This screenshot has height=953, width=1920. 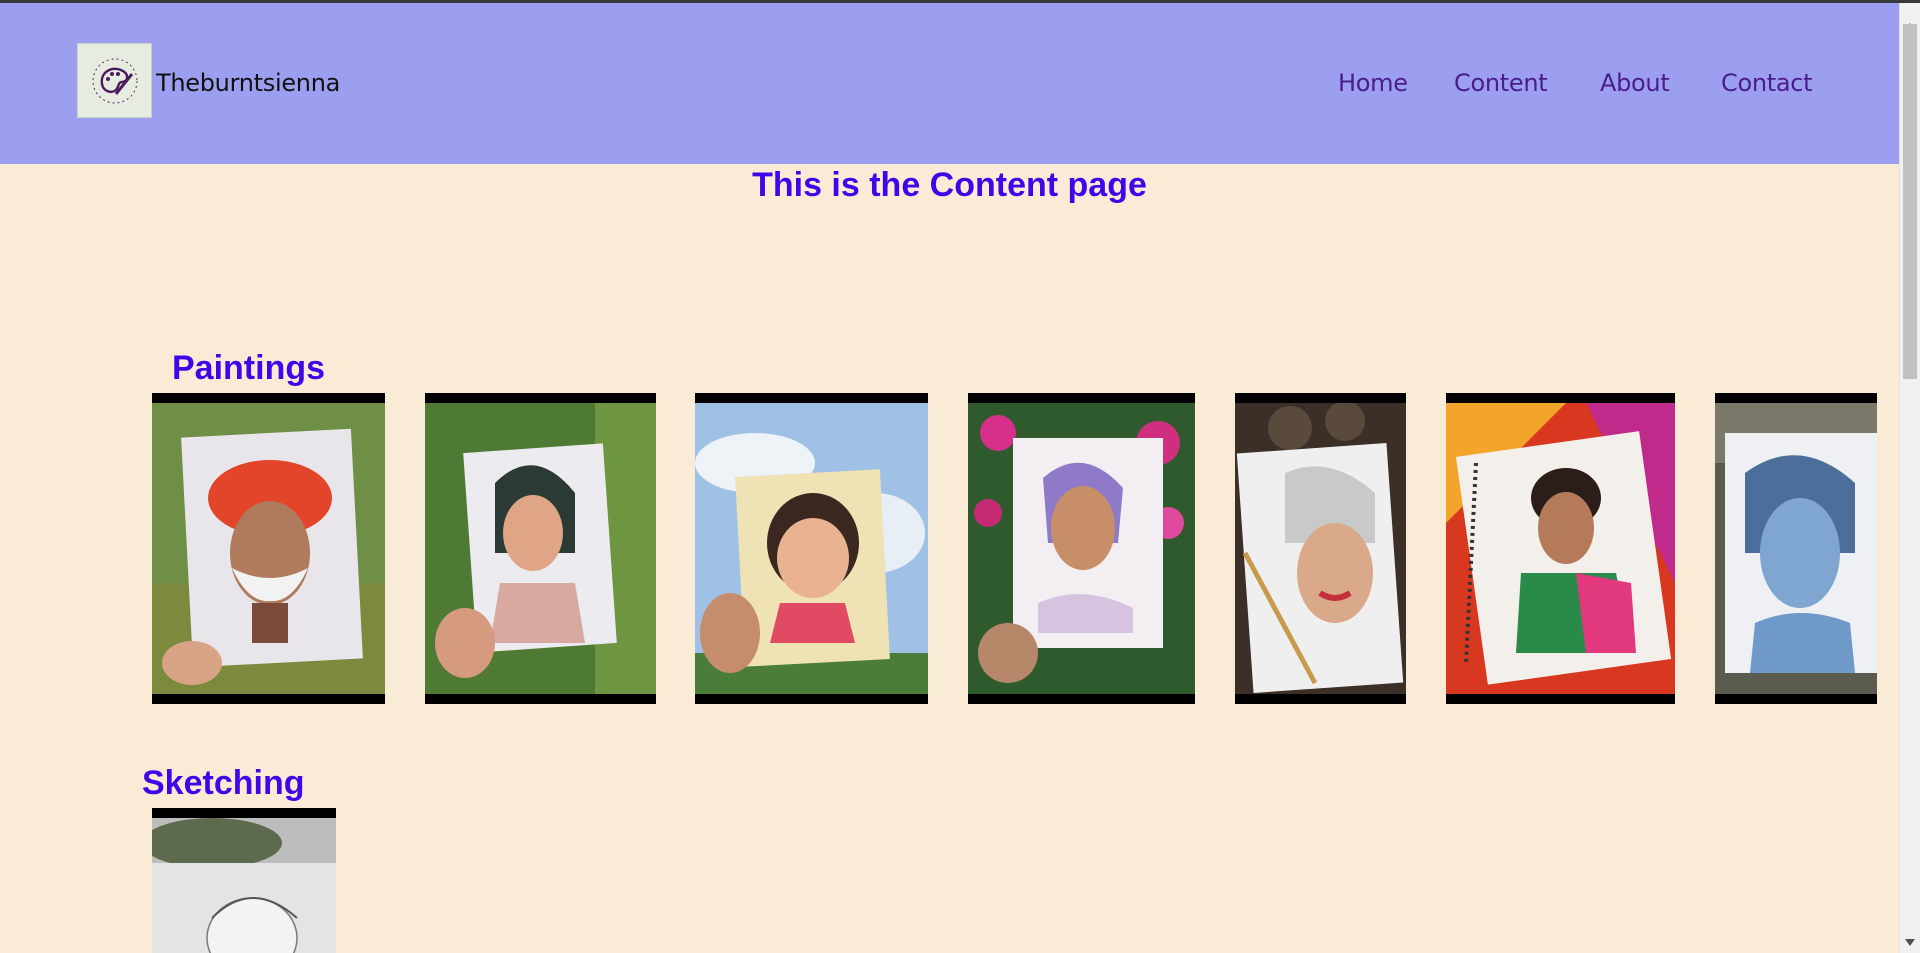 I want to click on painting-image-monochrome-woman, so click(x=1320, y=548).